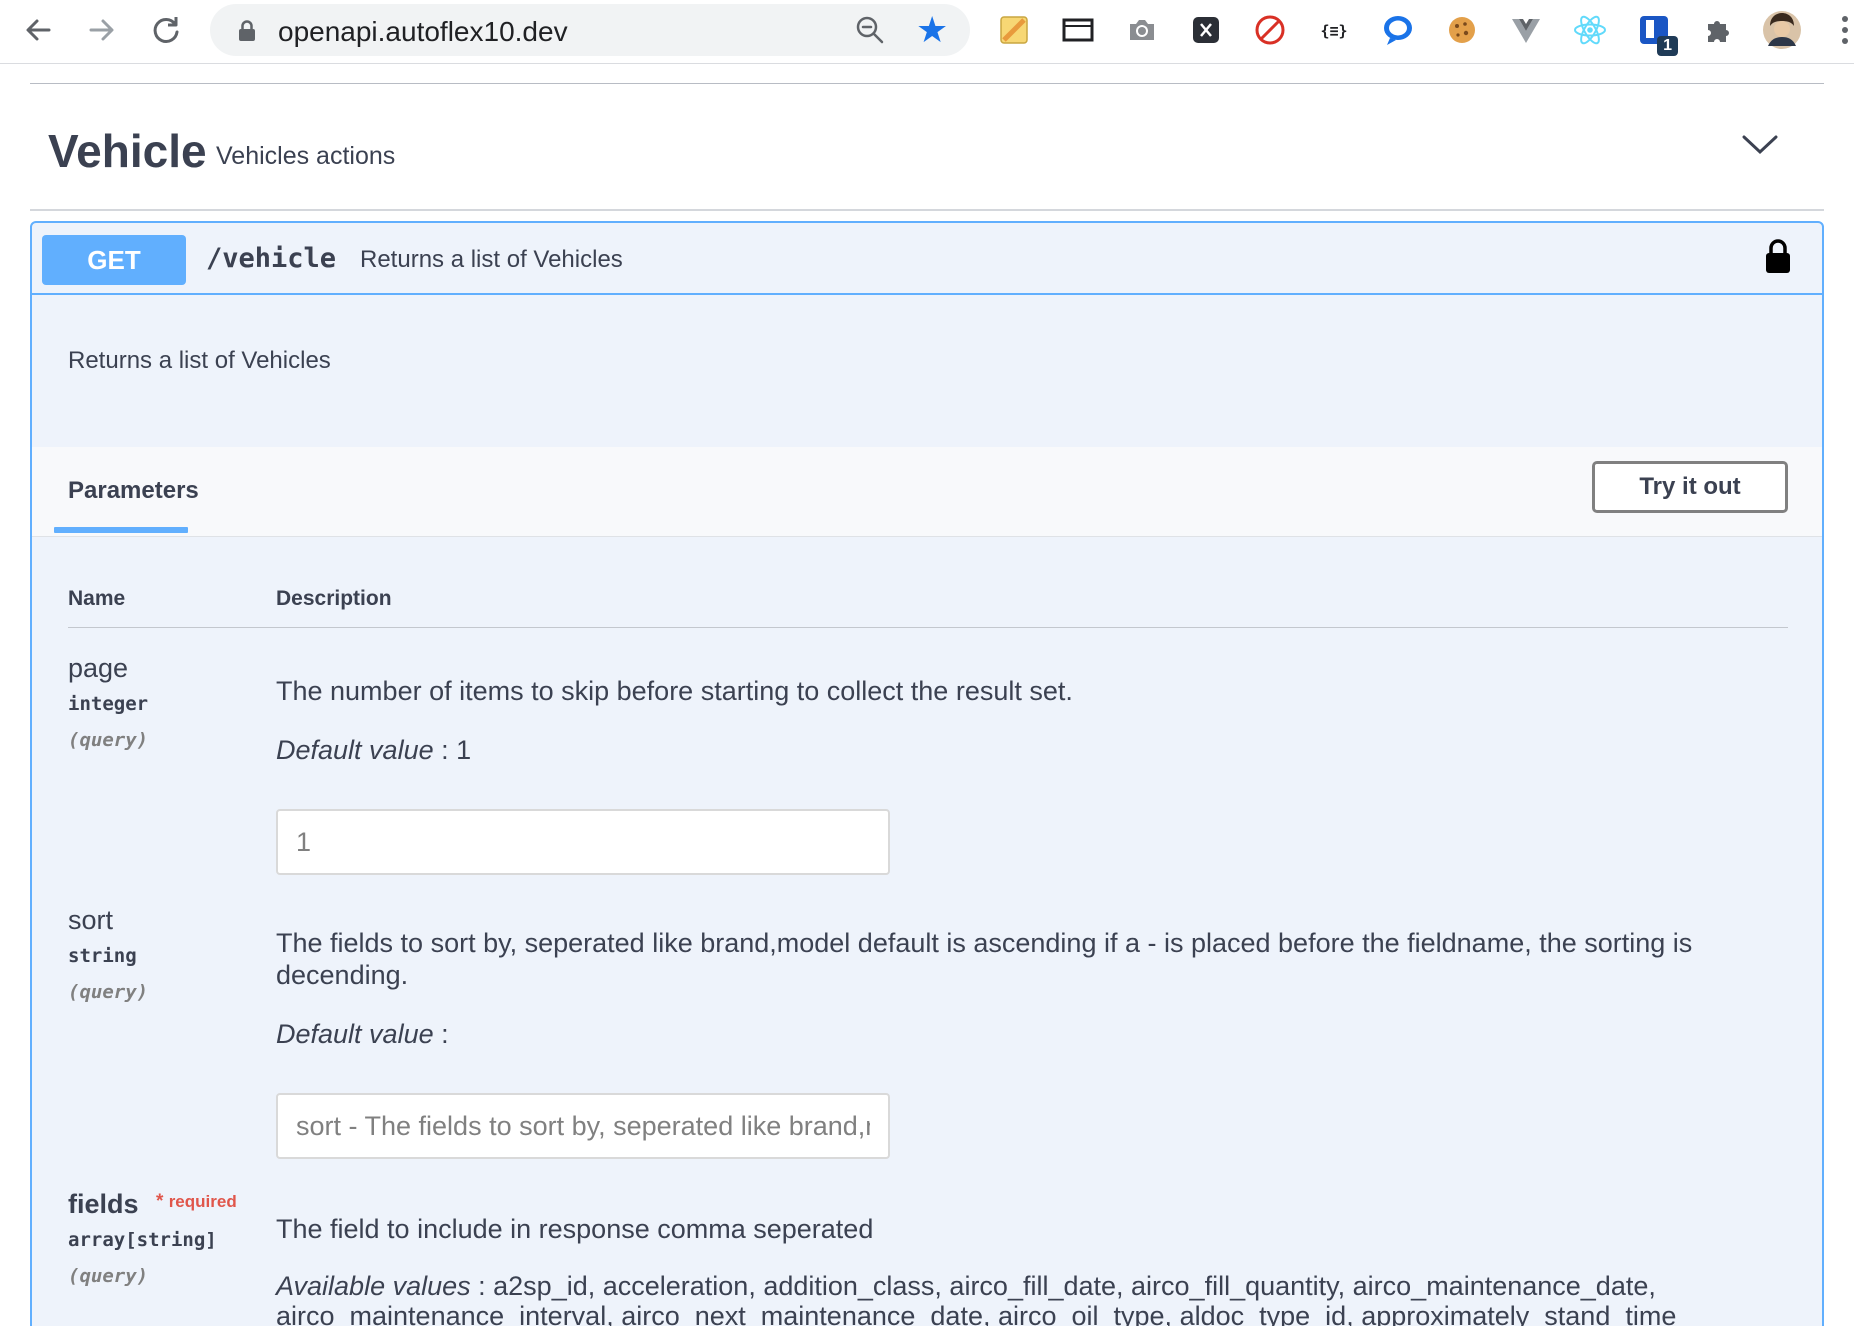 The width and height of the screenshot is (1854, 1326). I want to click on column-header-name: Name, so click(97, 598).